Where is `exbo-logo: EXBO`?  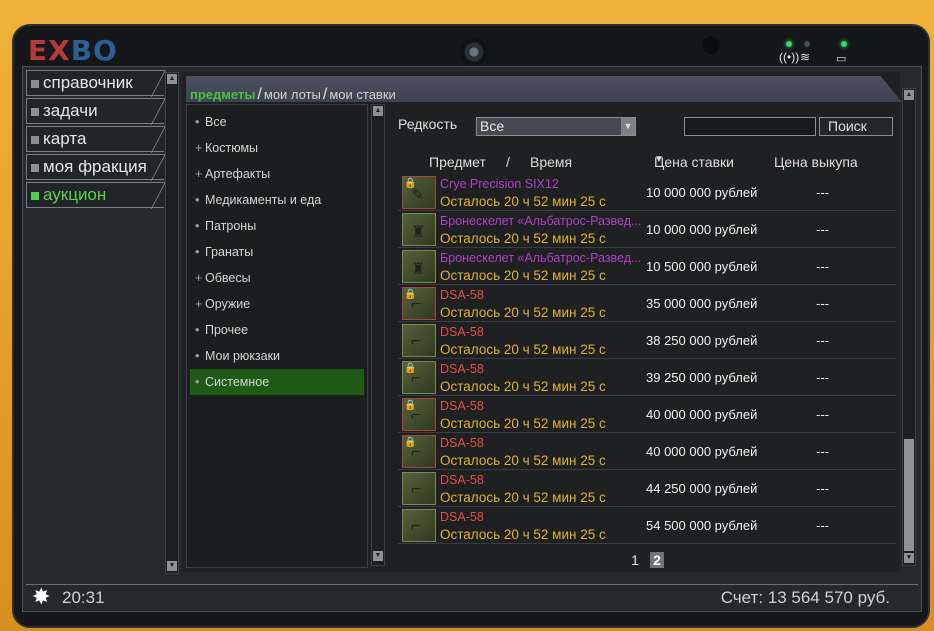
exbo-logo: EXBO is located at coordinates (73, 50).